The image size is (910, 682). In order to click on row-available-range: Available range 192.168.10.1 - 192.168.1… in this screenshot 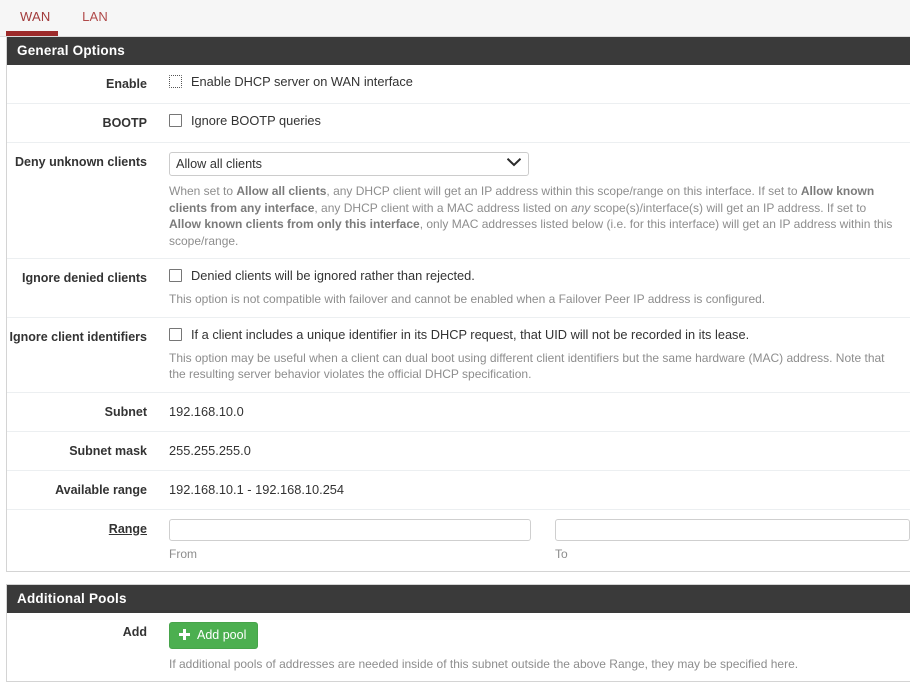, I will do `click(458, 490)`.